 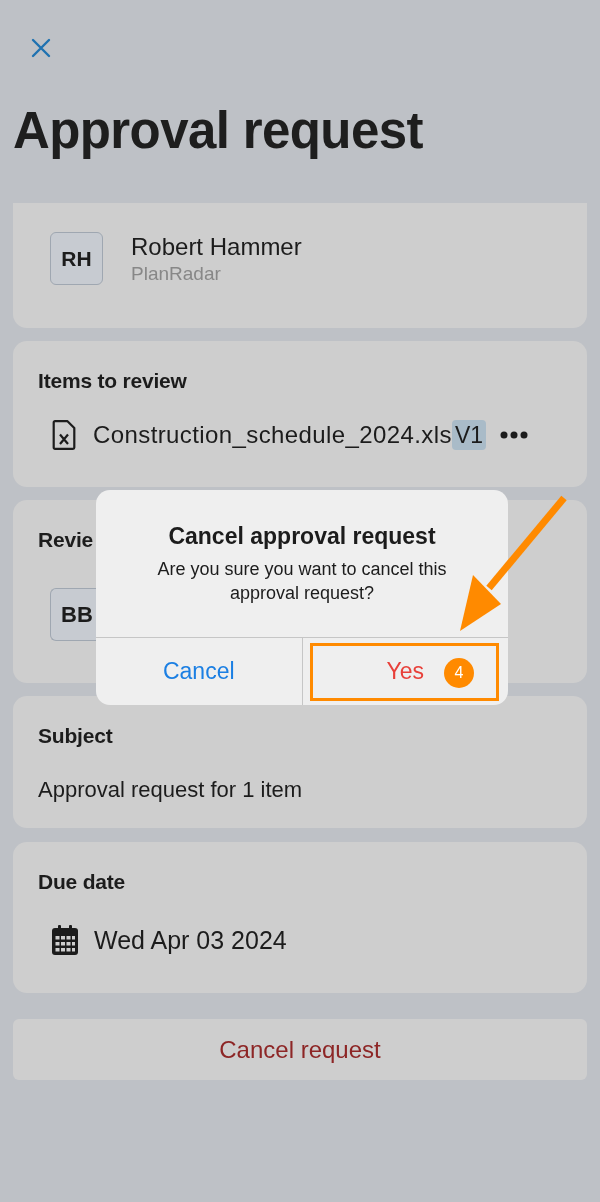 What do you see at coordinates (300, 1049) in the screenshot?
I see `cancel-request-button: Cancel request` at bounding box center [300, 1049].